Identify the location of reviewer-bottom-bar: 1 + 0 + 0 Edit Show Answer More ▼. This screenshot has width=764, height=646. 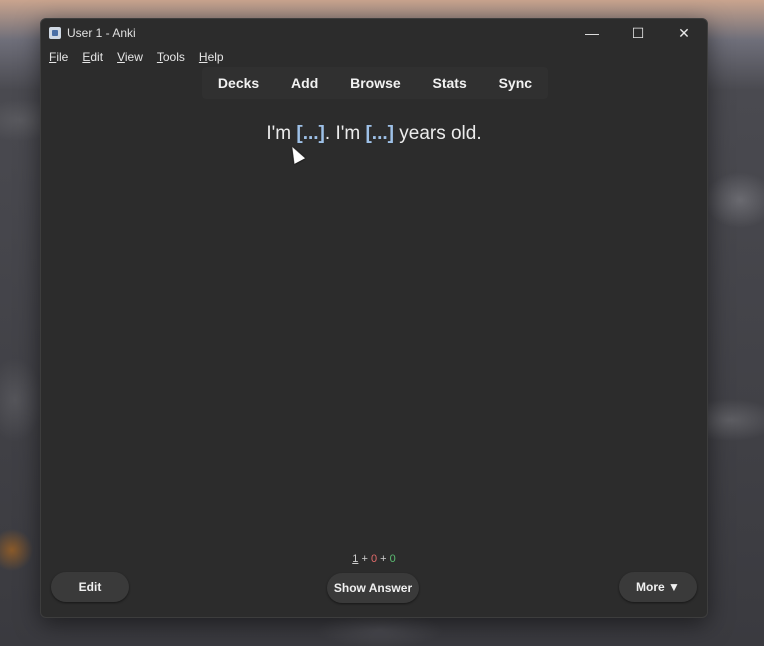
(374, 581).